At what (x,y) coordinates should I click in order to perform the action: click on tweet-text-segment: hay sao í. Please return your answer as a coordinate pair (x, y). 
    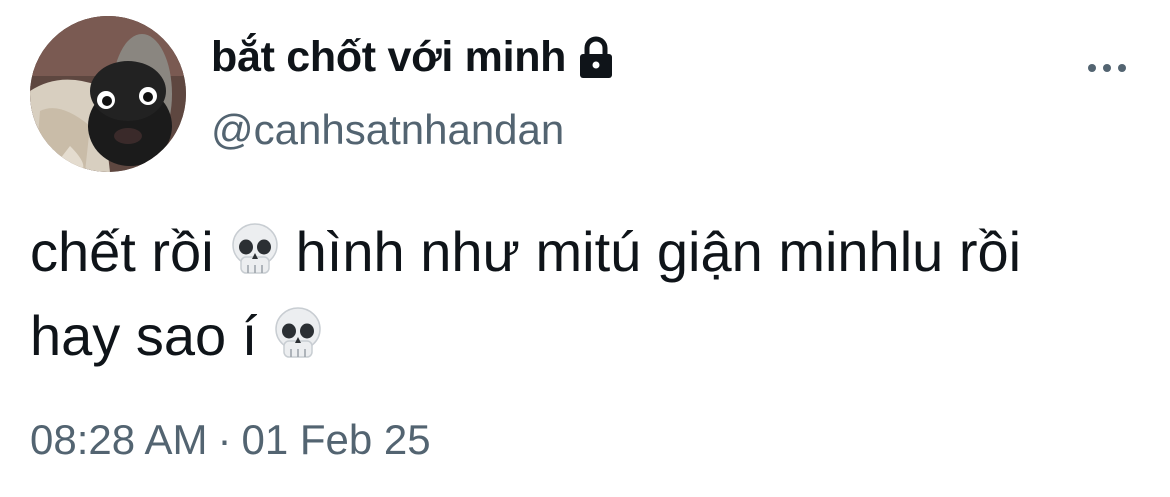
    Looking at the image, I should click on (144, 335).